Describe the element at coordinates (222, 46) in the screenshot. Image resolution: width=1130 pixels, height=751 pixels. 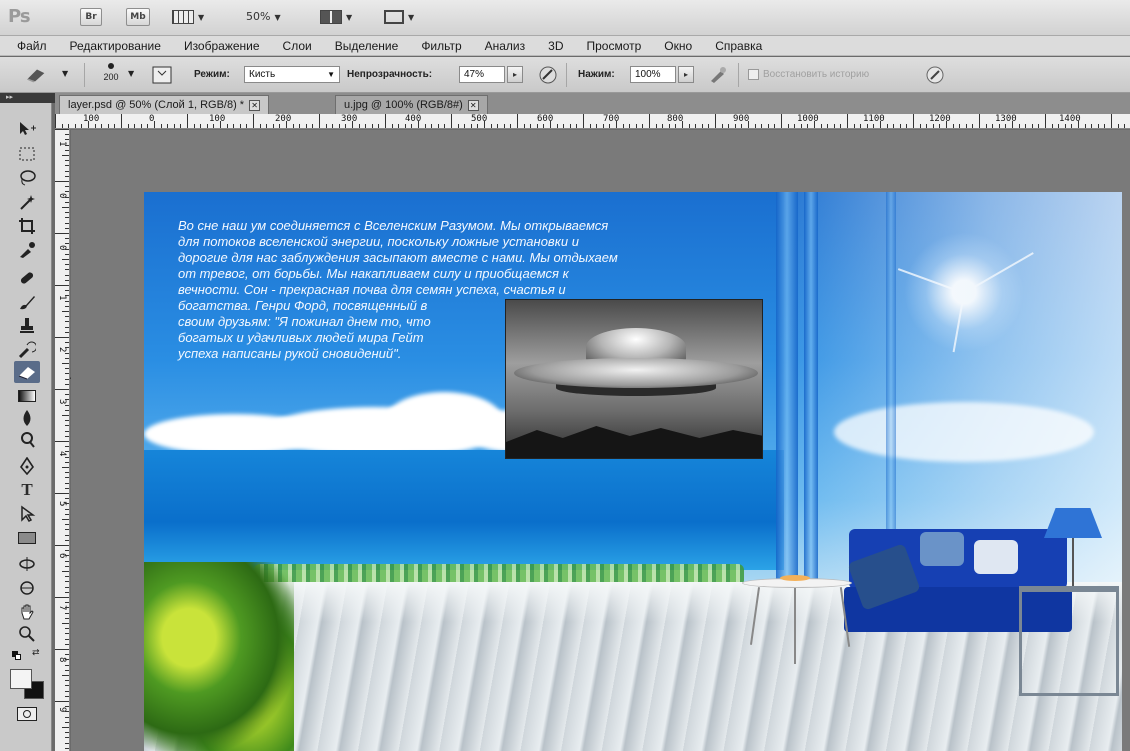
I see `menu-image: Изображение` at that location.